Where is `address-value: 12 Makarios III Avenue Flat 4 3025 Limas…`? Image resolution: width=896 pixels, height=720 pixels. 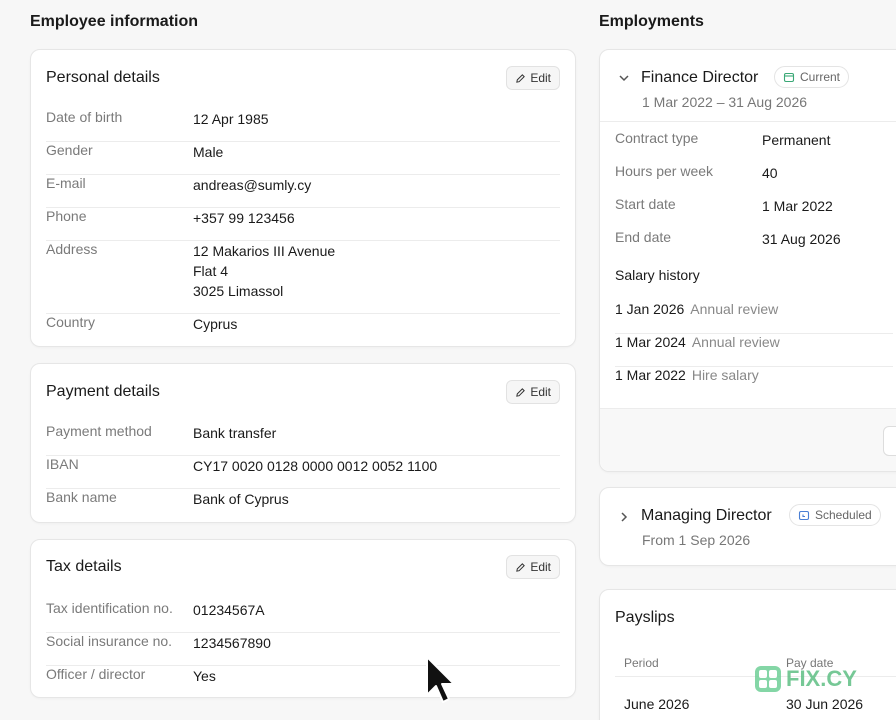
address-value: 12 Makarios III Avenue Flat 4 3025 Limas… is located at coordinates (264, 271).